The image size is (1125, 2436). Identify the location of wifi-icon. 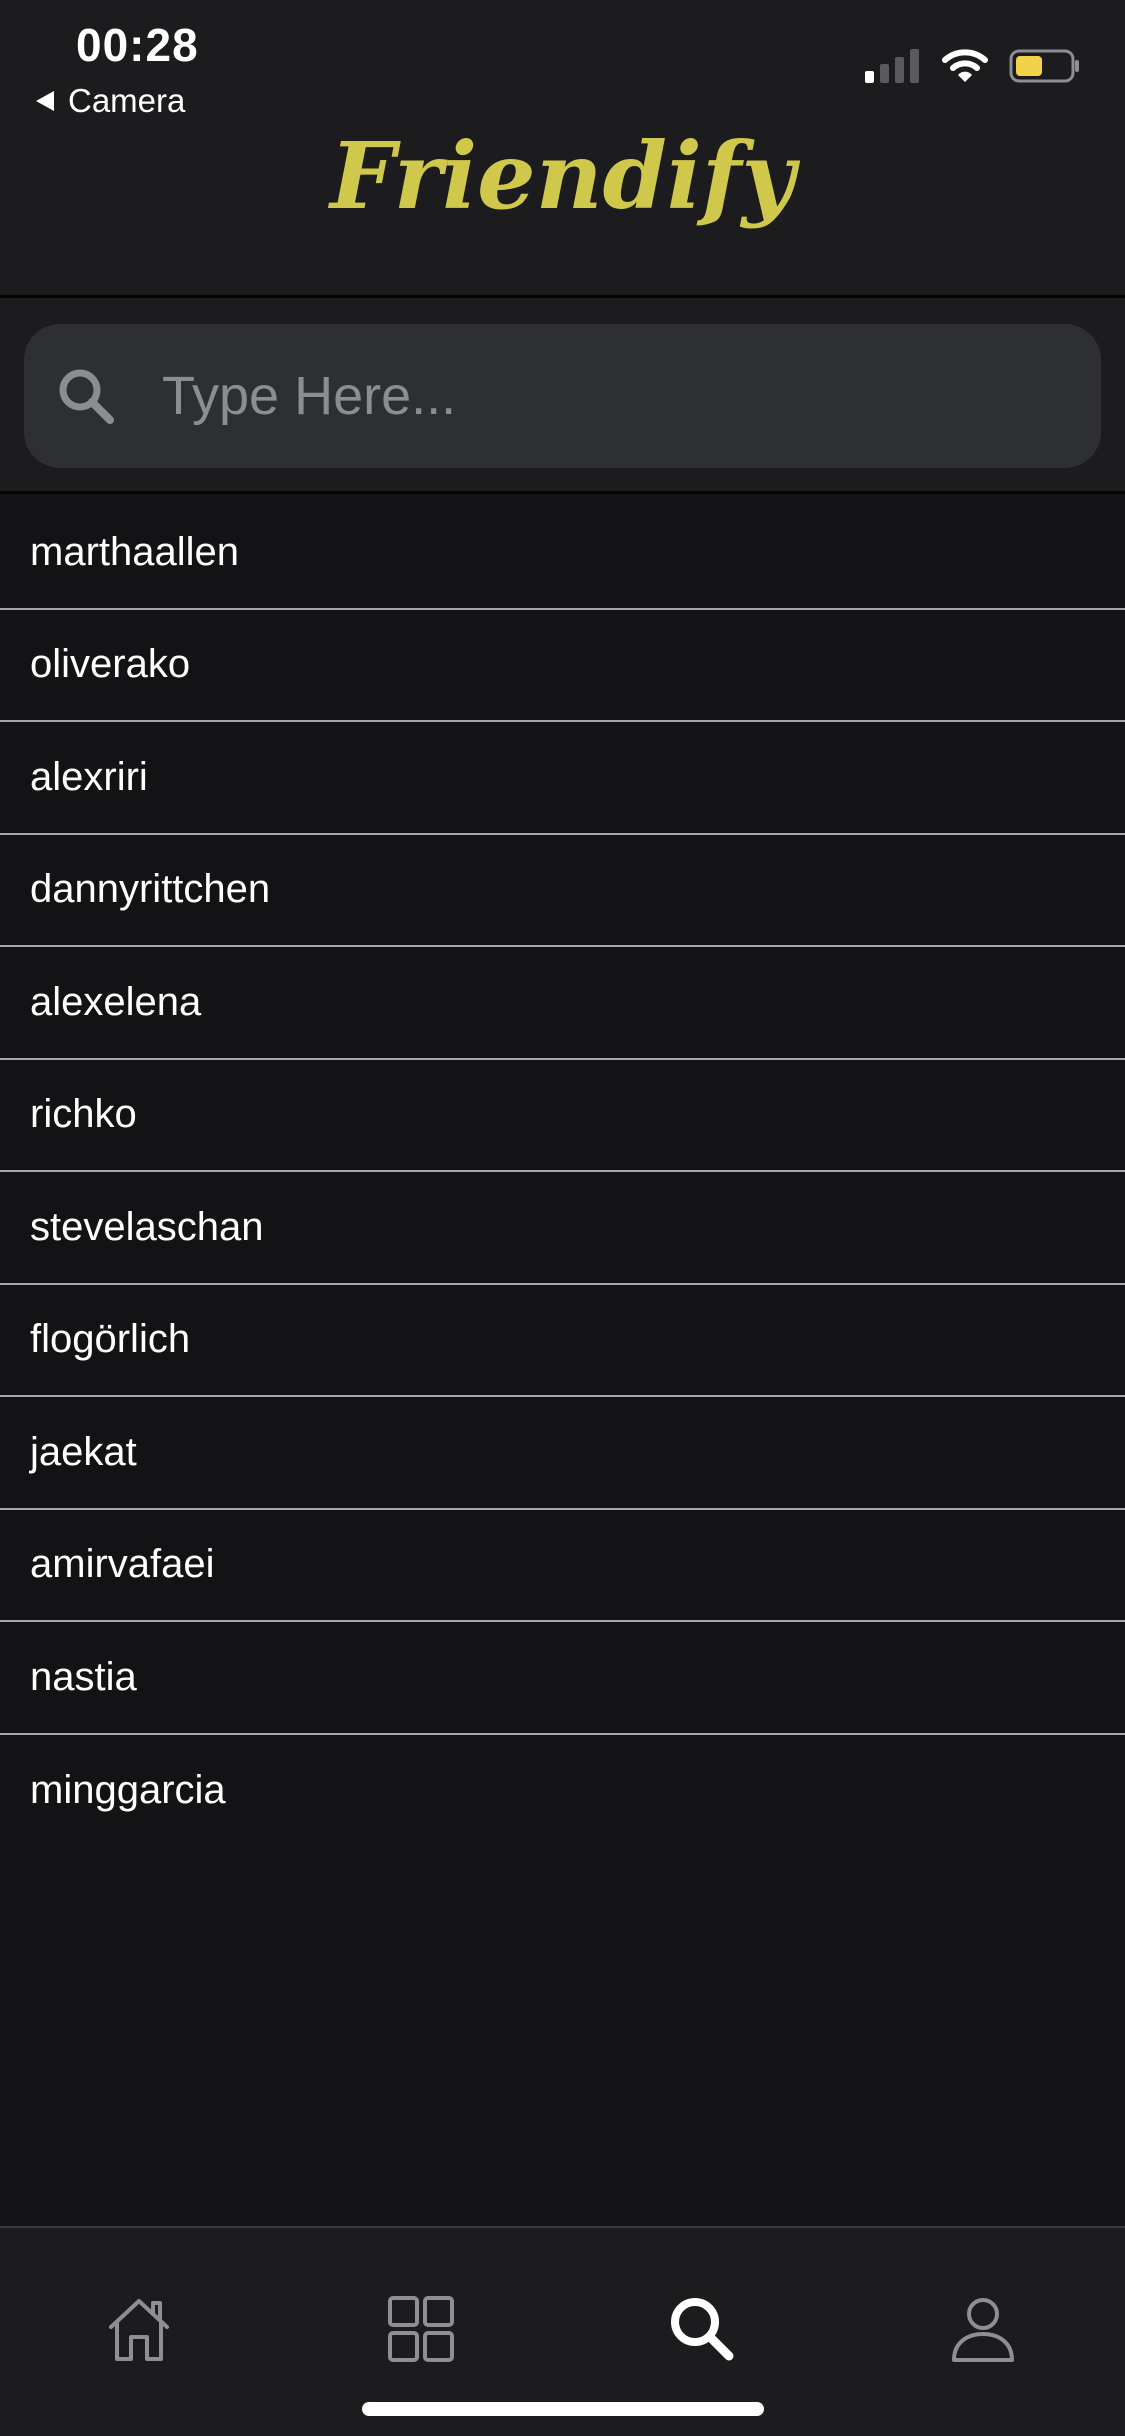
(965, 65).